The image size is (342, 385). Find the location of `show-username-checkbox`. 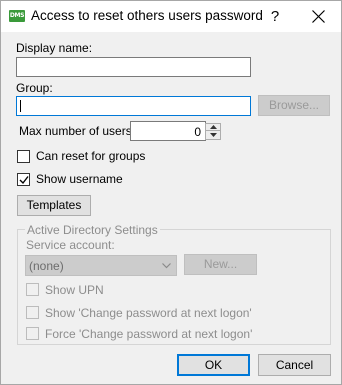

show-username-checkbox is located at coordinates (23, 179).